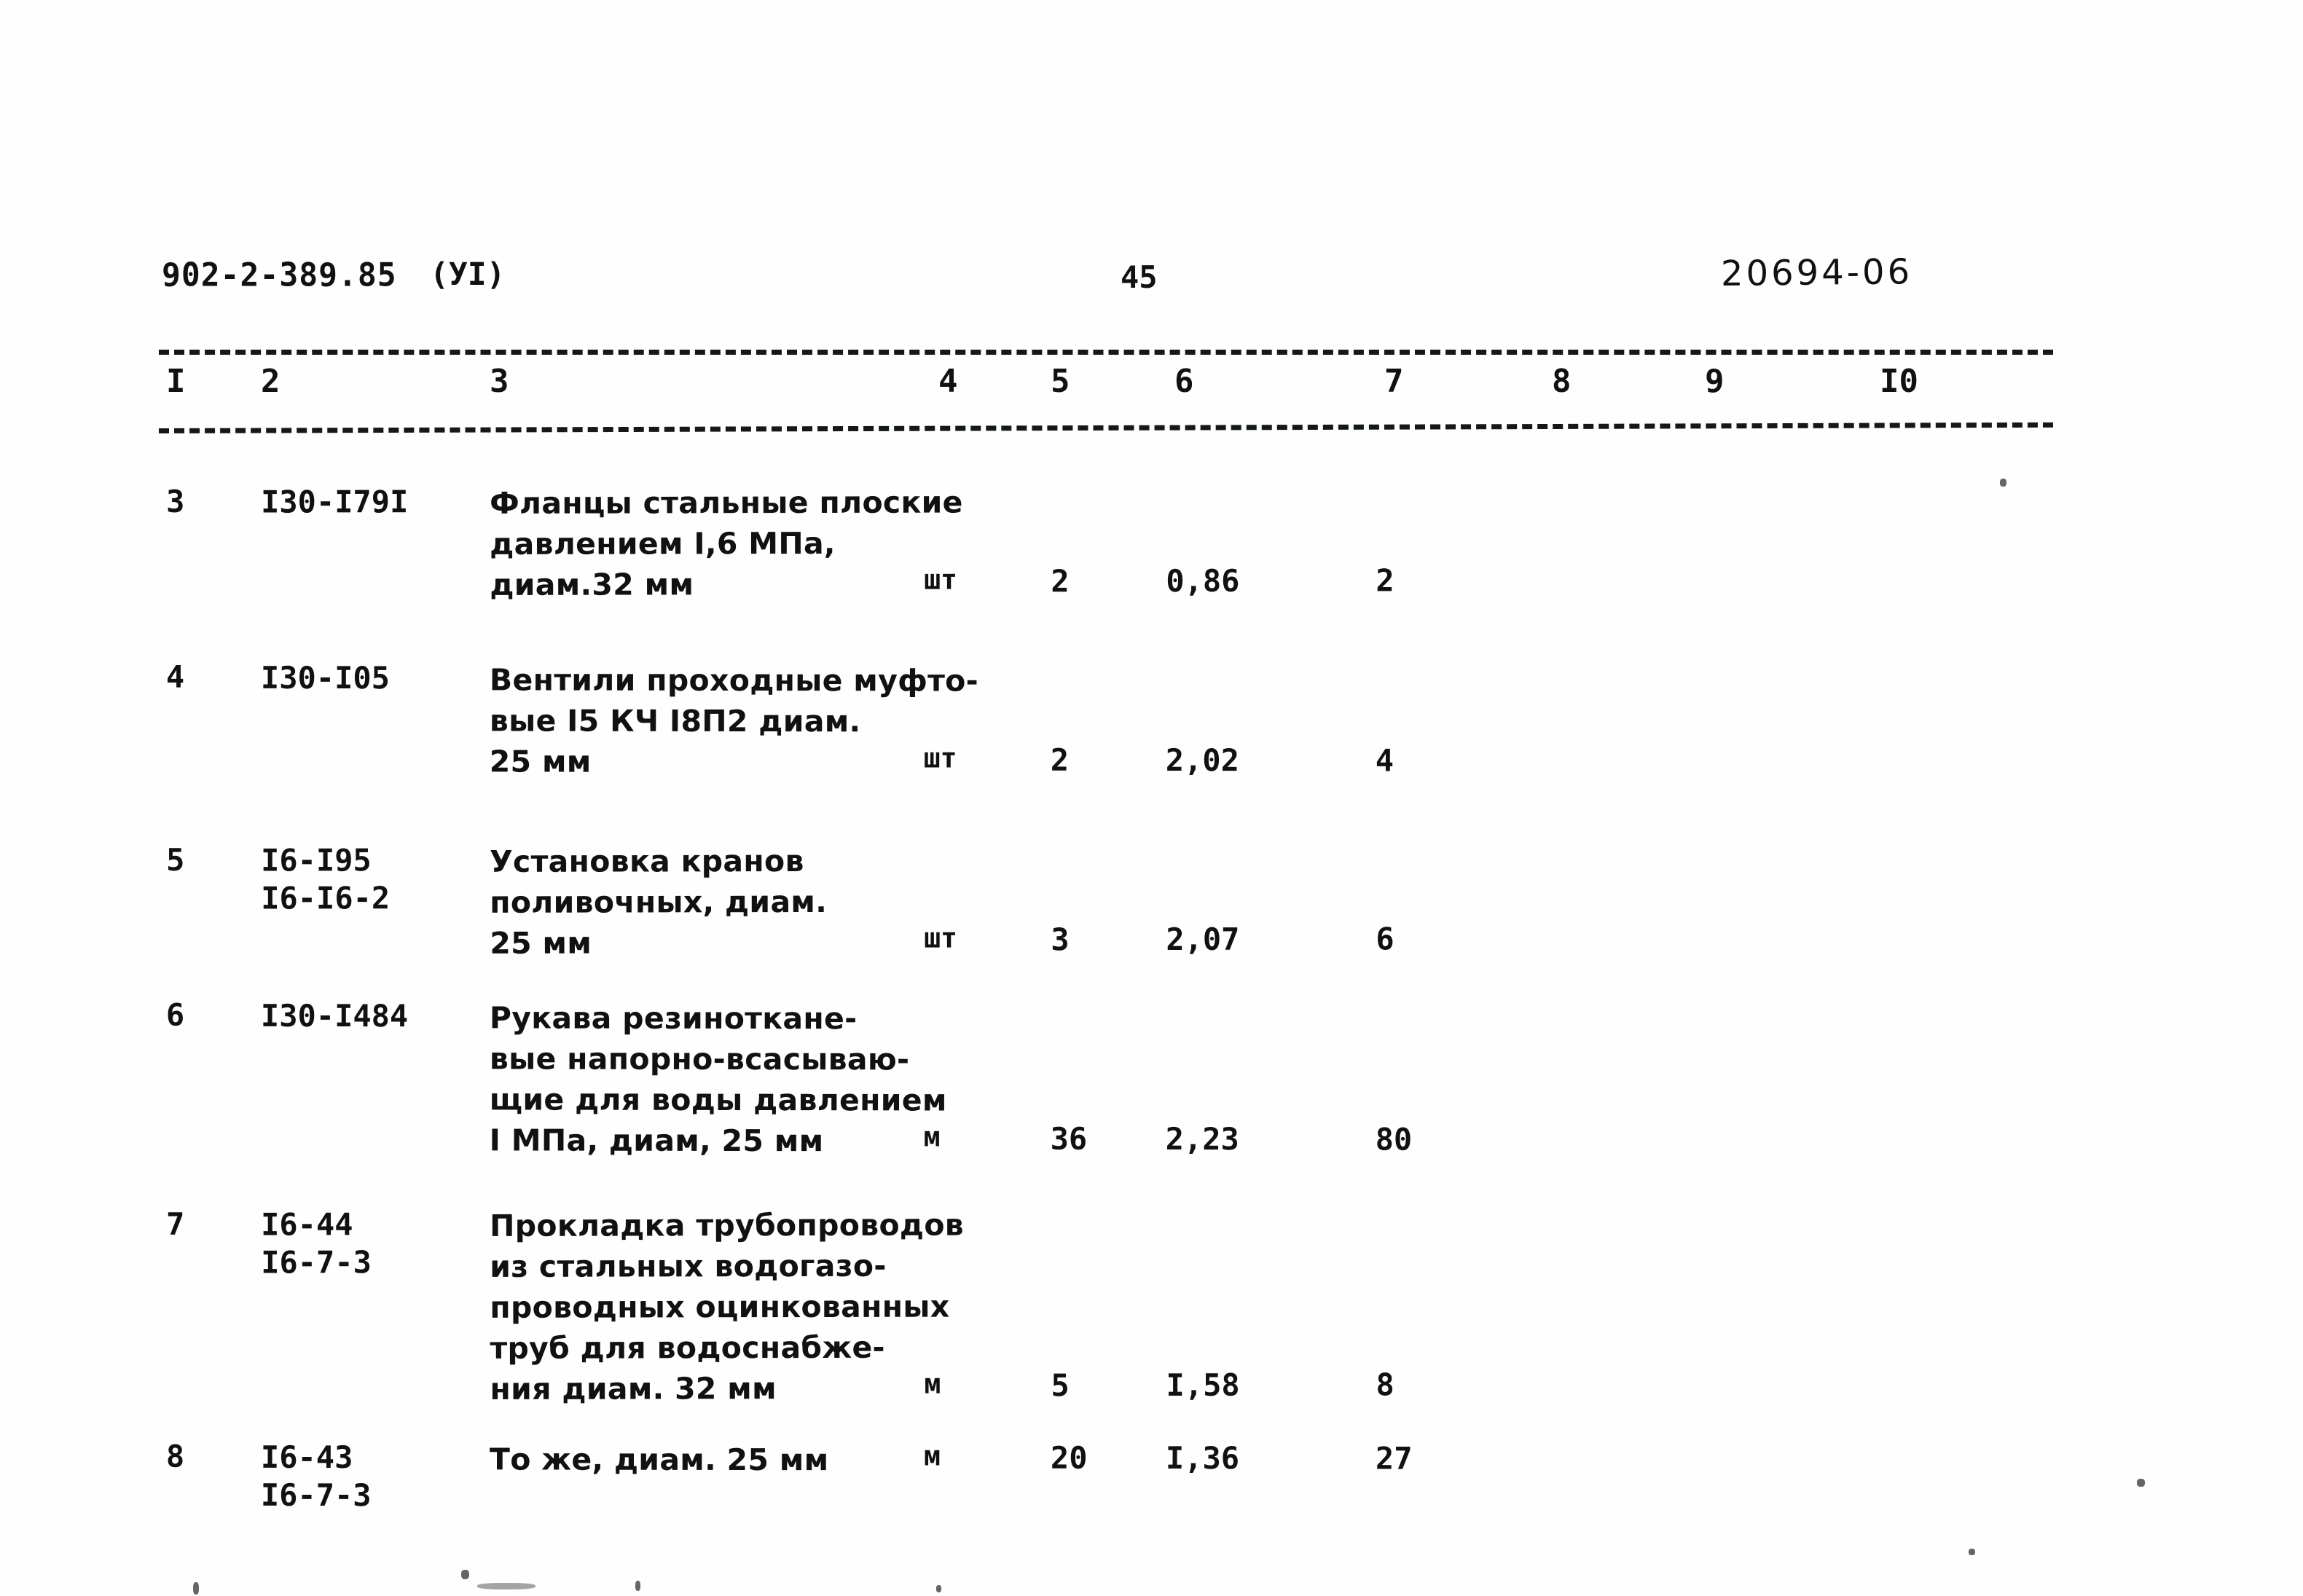  Describe the element at coordinates (1385, 939) in the screenshot. I see `row-total: 6` at that location.